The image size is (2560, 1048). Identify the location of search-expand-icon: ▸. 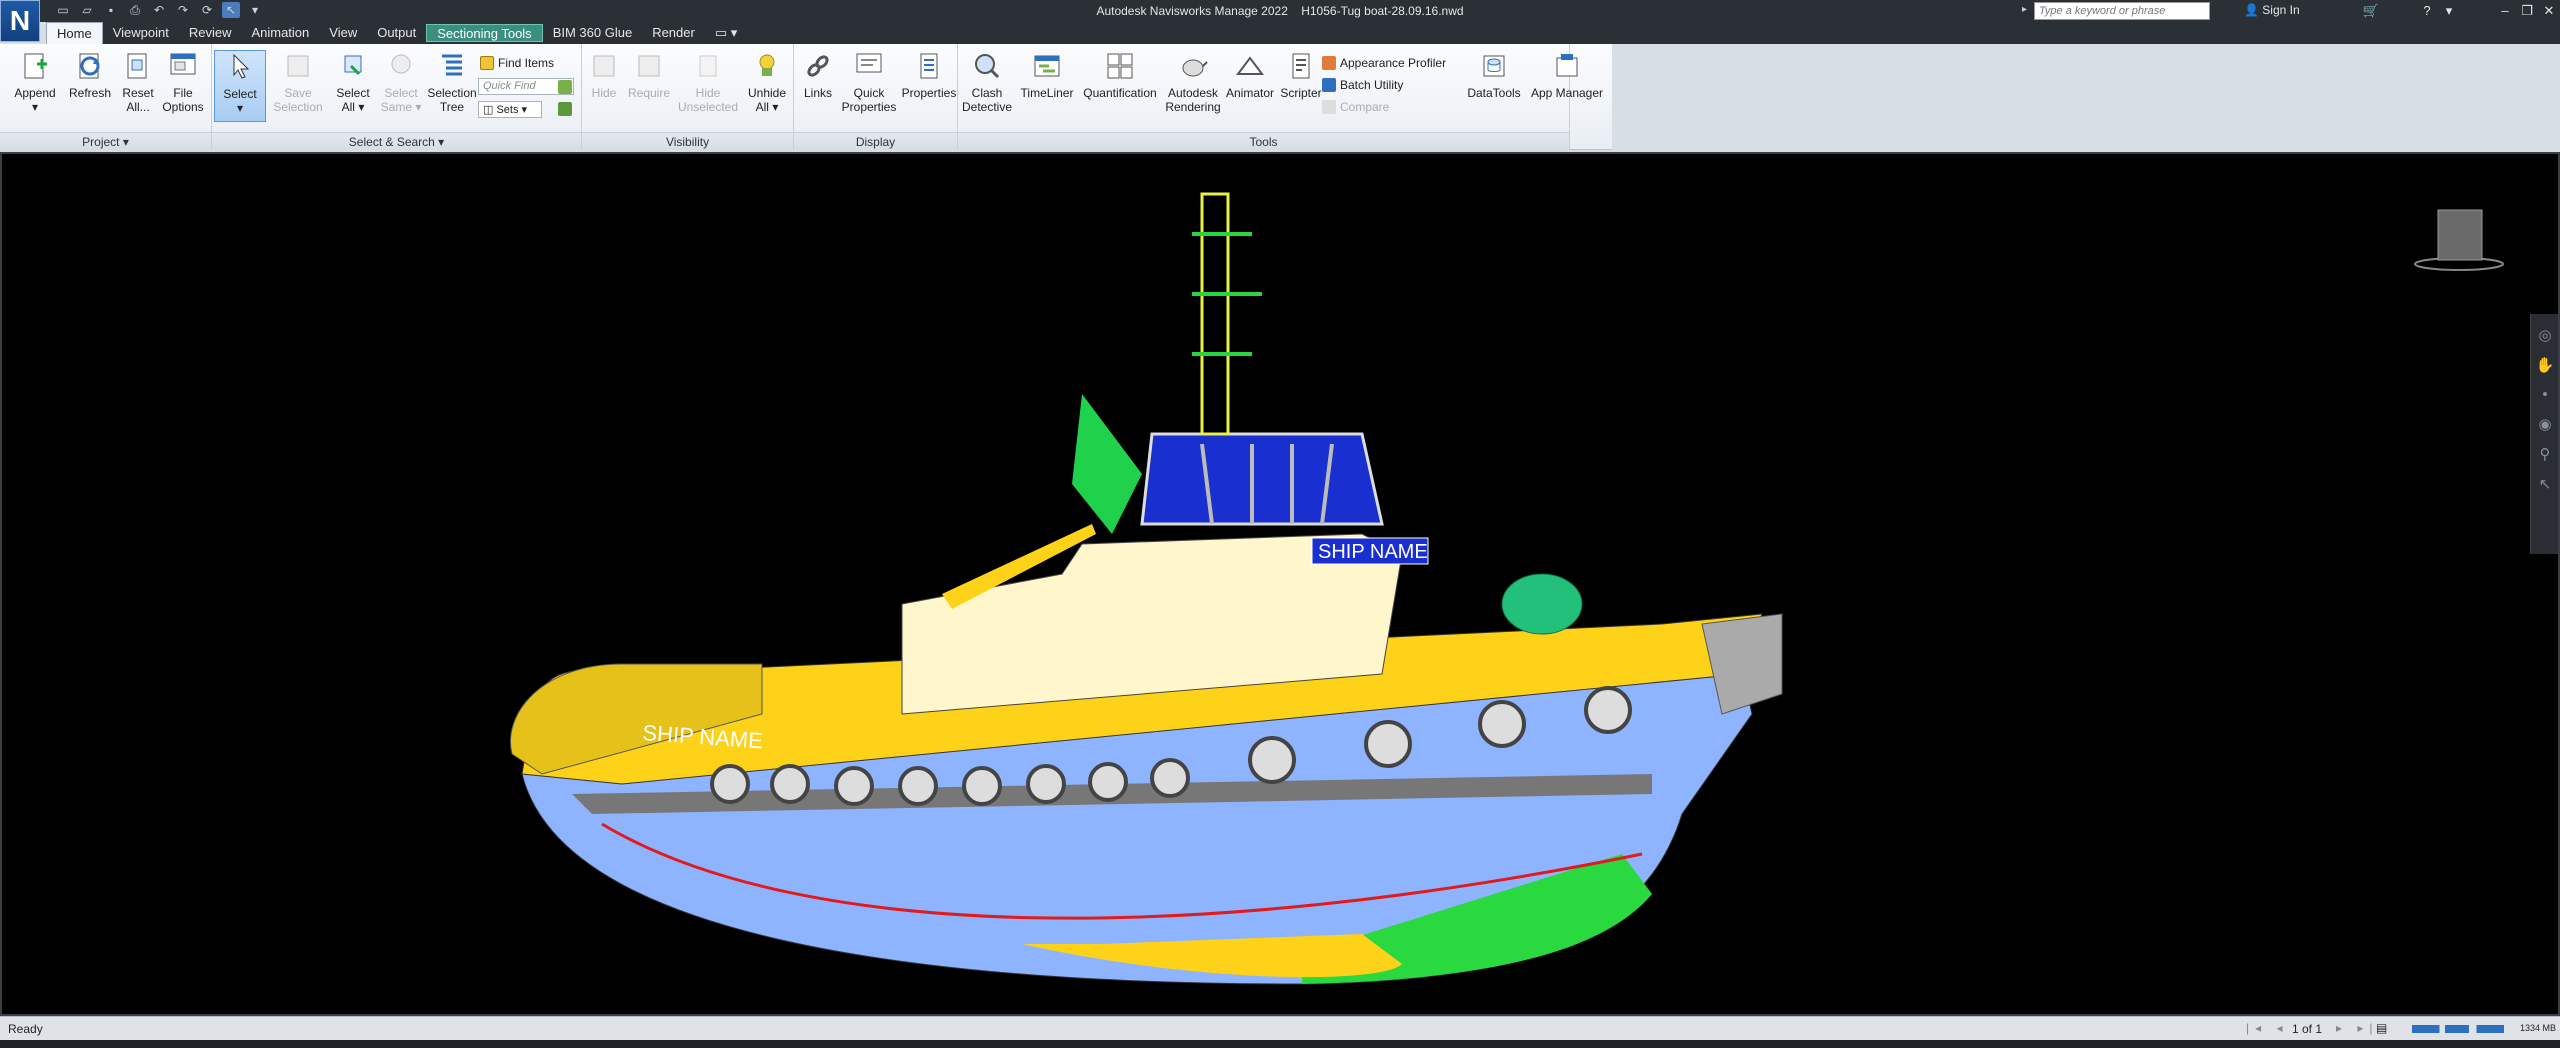
(2024, 9).